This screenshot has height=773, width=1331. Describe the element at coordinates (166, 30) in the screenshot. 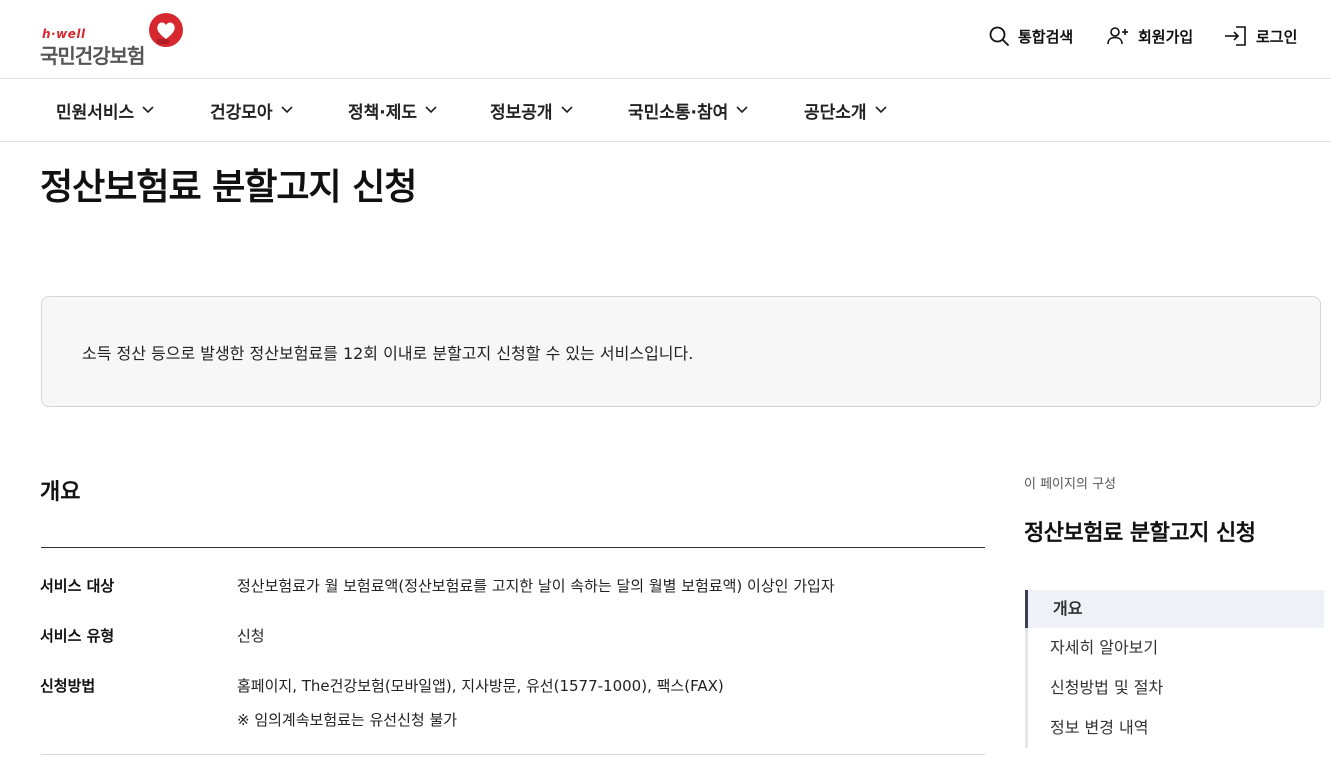

I see `heart-logo-icon` at that location.